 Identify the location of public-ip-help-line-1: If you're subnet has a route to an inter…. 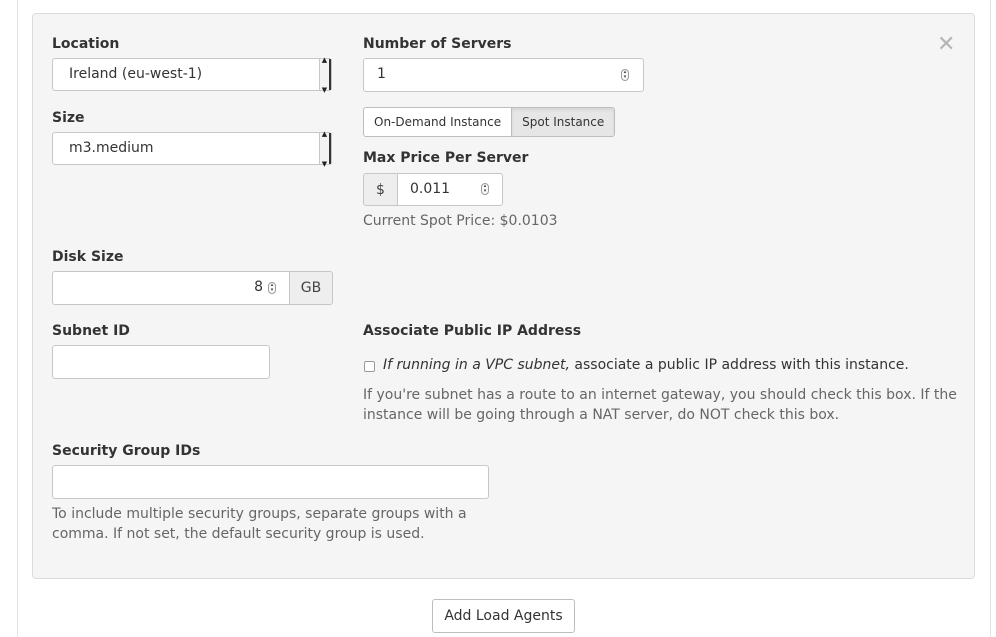
(660, 395).